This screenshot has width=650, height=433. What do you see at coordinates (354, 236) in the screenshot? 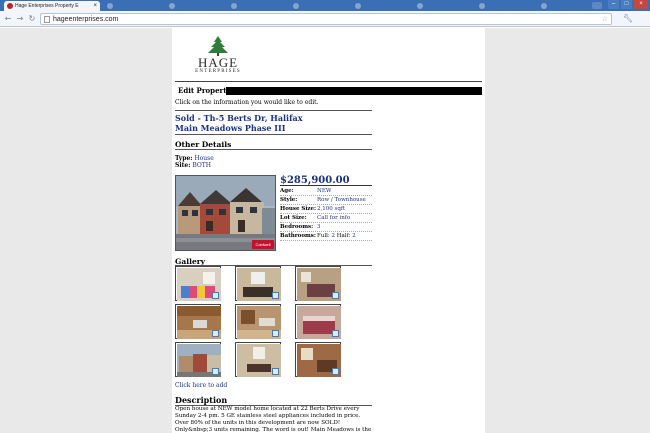
I see `half-bath-value: 2` at bounding box center [354, 236].